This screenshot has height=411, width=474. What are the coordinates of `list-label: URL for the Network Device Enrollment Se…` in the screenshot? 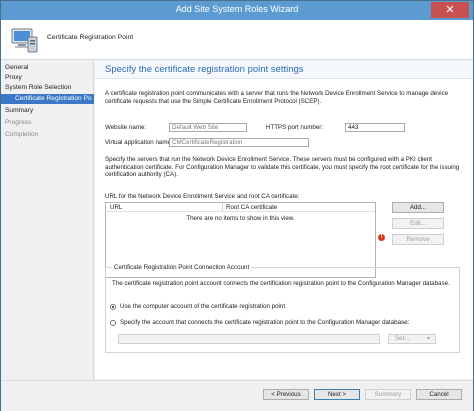 It's located at (202, 196).